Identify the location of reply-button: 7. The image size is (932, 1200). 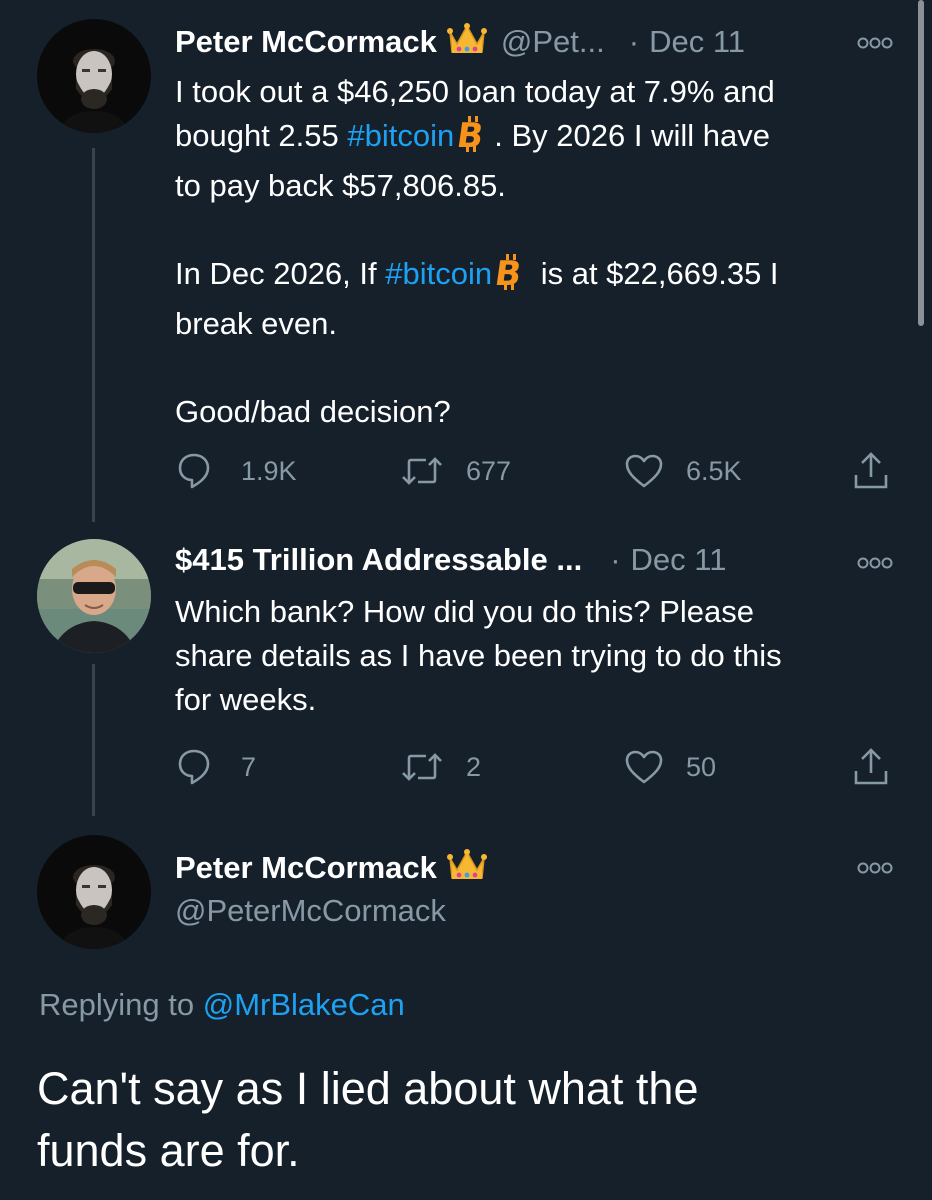
(216, 767).